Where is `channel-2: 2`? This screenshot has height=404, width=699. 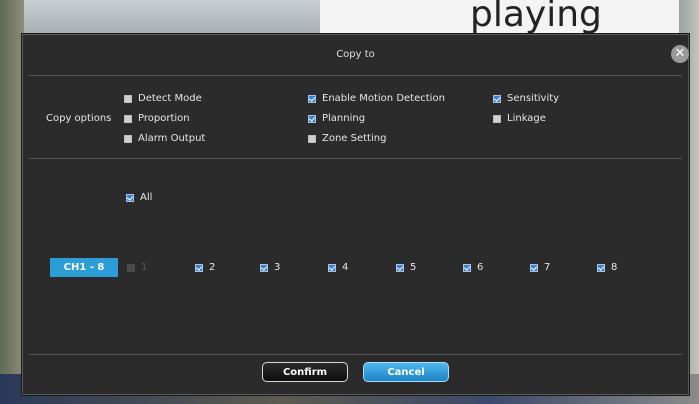
channel-2: 2 is located at coordinates (205, 267).